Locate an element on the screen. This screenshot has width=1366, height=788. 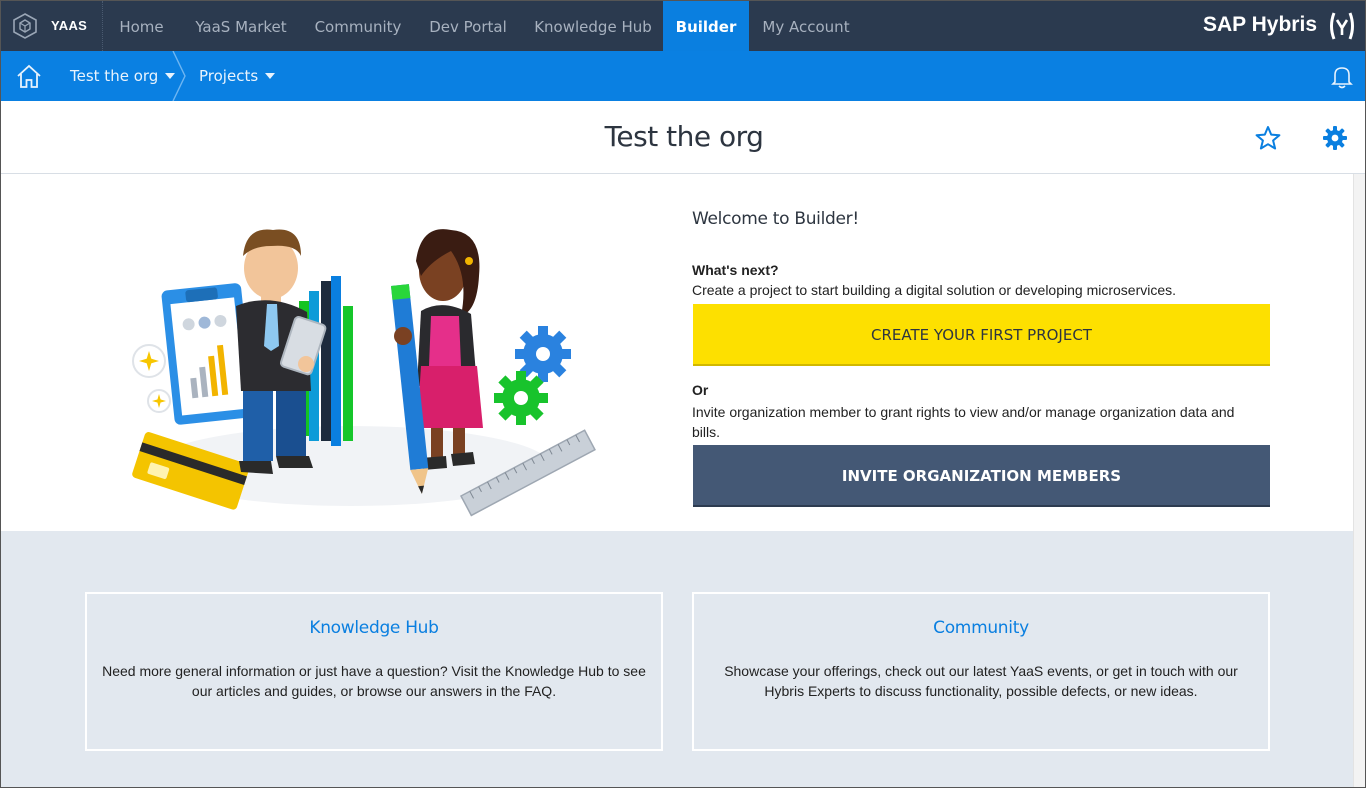
page-title: Test the org is located at coordinates (684, 136).